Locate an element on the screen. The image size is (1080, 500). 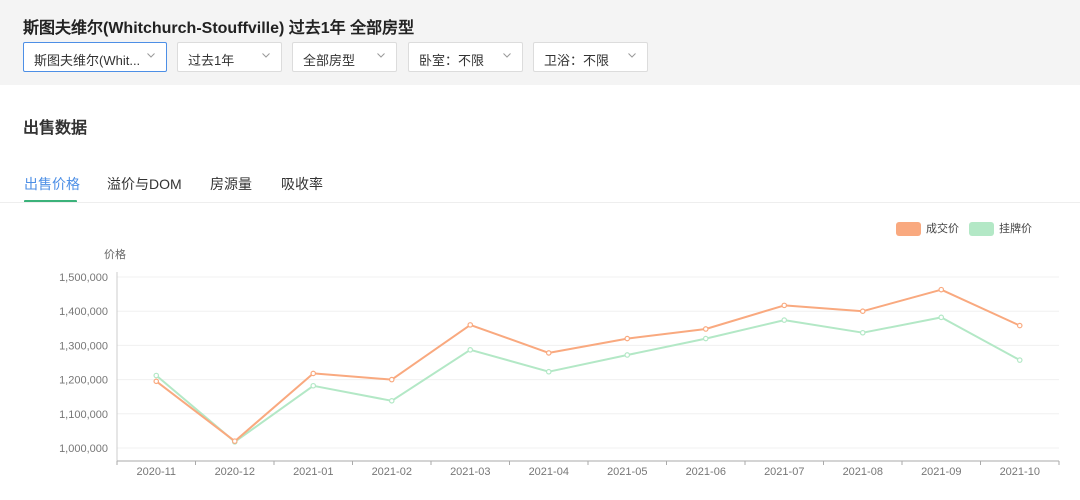
y-tick-label: 1,100,000 is located at coordinates (83, 415).